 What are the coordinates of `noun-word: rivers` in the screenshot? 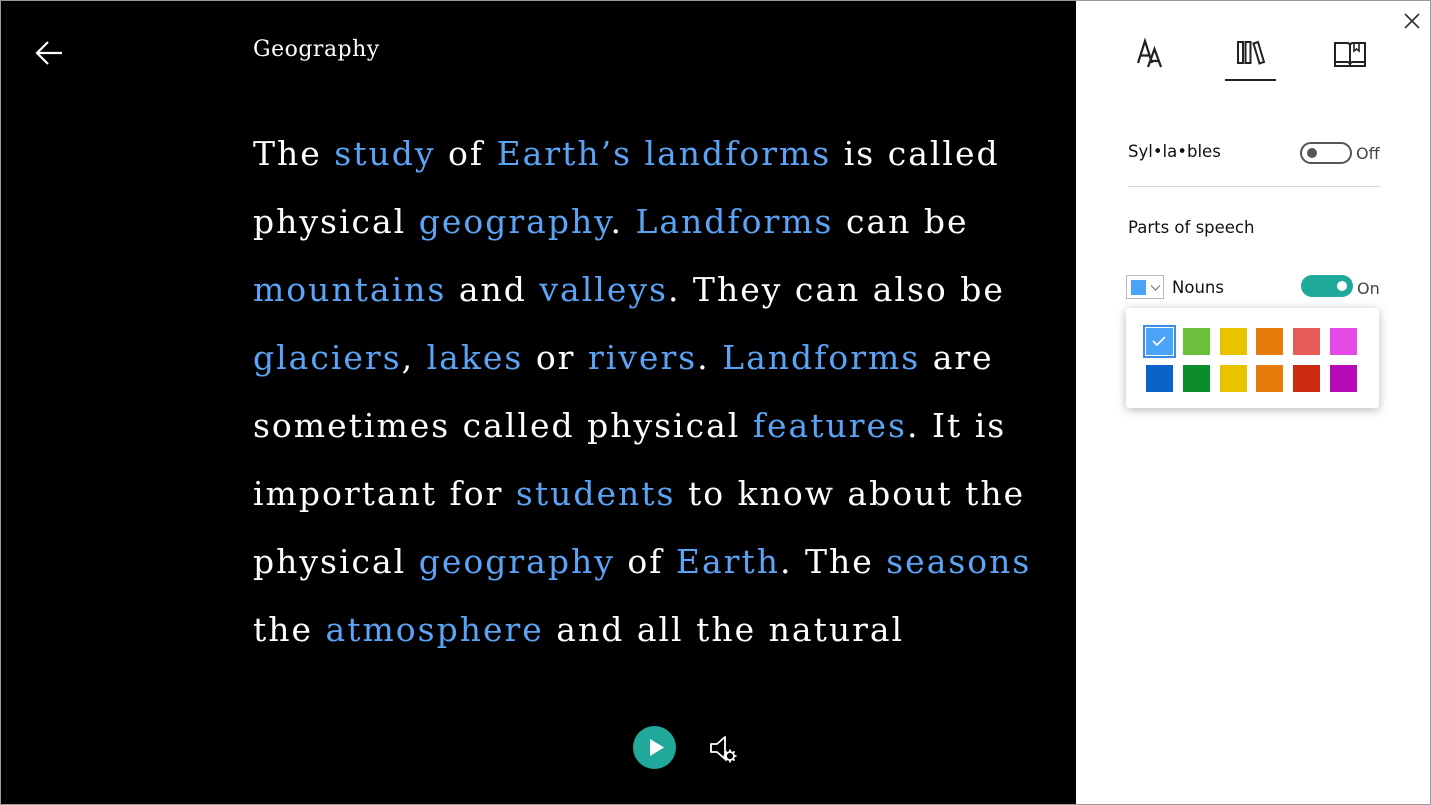 It's located at (642, 357).